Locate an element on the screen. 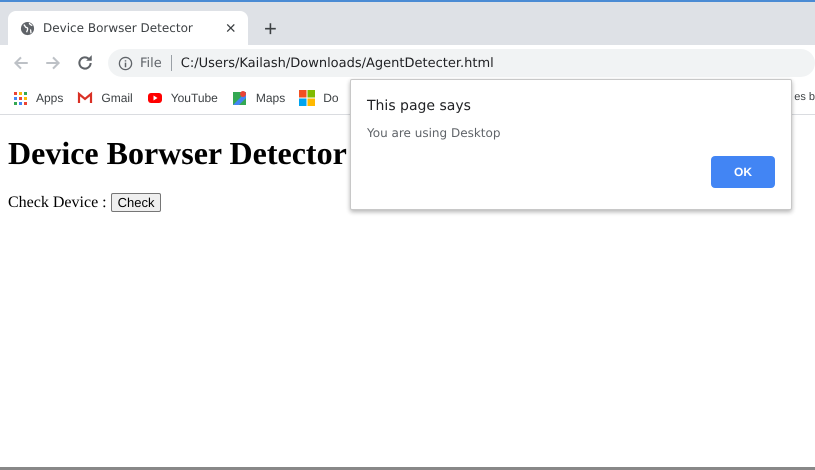  new-tab-button: + is located at coordinates (270, 29).